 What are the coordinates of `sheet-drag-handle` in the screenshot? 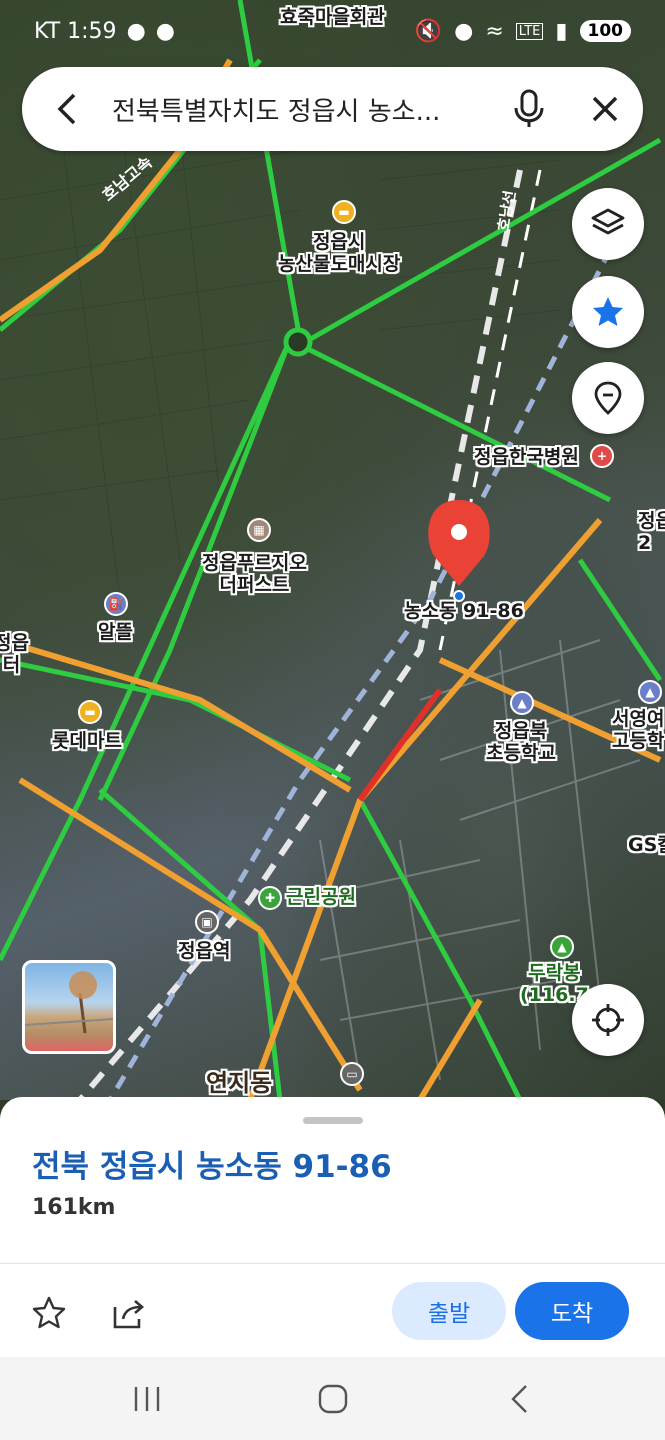 It's located at (333, 1120).